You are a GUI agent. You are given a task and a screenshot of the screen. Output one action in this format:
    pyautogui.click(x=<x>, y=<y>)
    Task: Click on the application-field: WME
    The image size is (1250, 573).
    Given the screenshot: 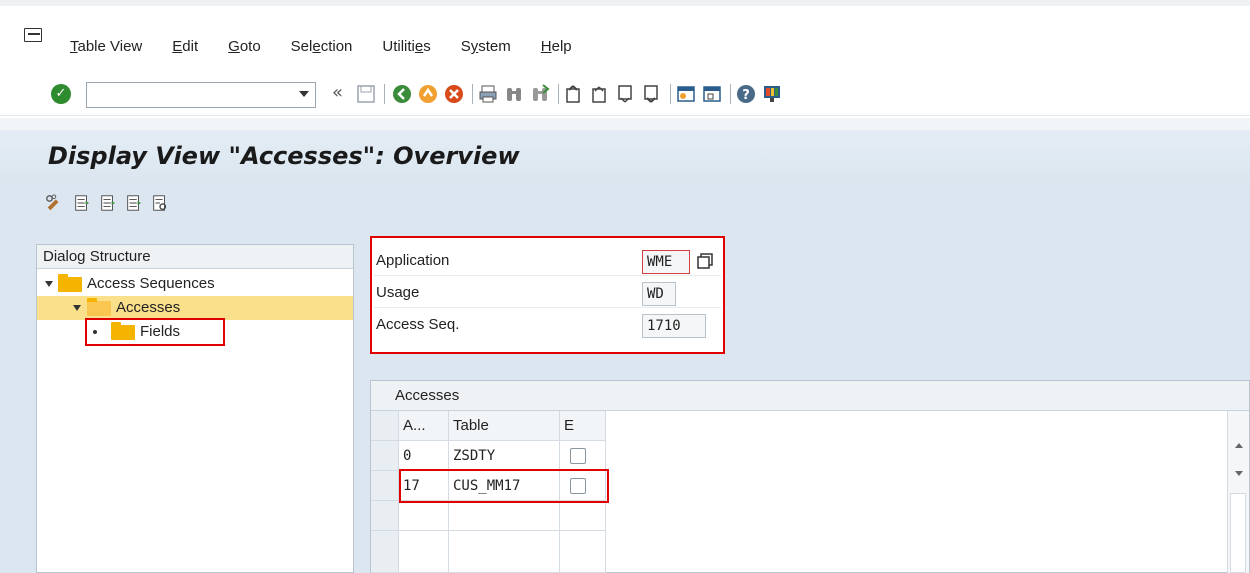 What is the action you would take?
    pyautogui.click(x=666, y=262)
    